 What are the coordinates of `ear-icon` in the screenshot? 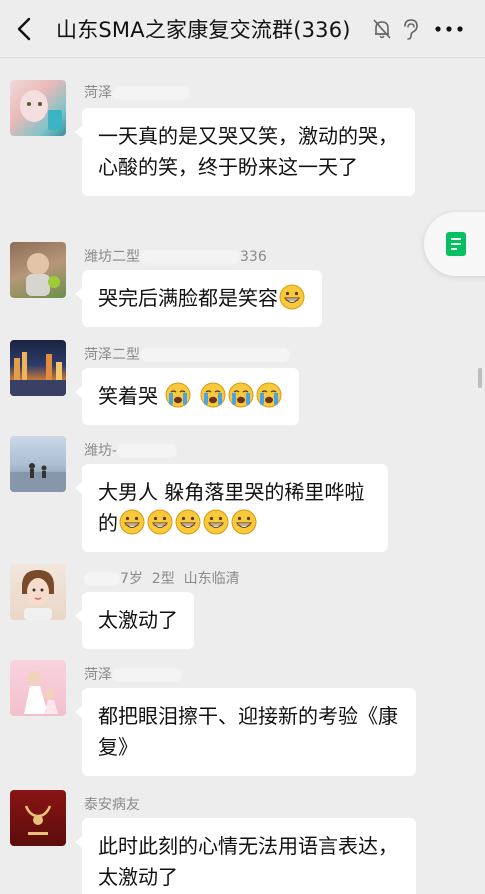 It's located at (411, 29).